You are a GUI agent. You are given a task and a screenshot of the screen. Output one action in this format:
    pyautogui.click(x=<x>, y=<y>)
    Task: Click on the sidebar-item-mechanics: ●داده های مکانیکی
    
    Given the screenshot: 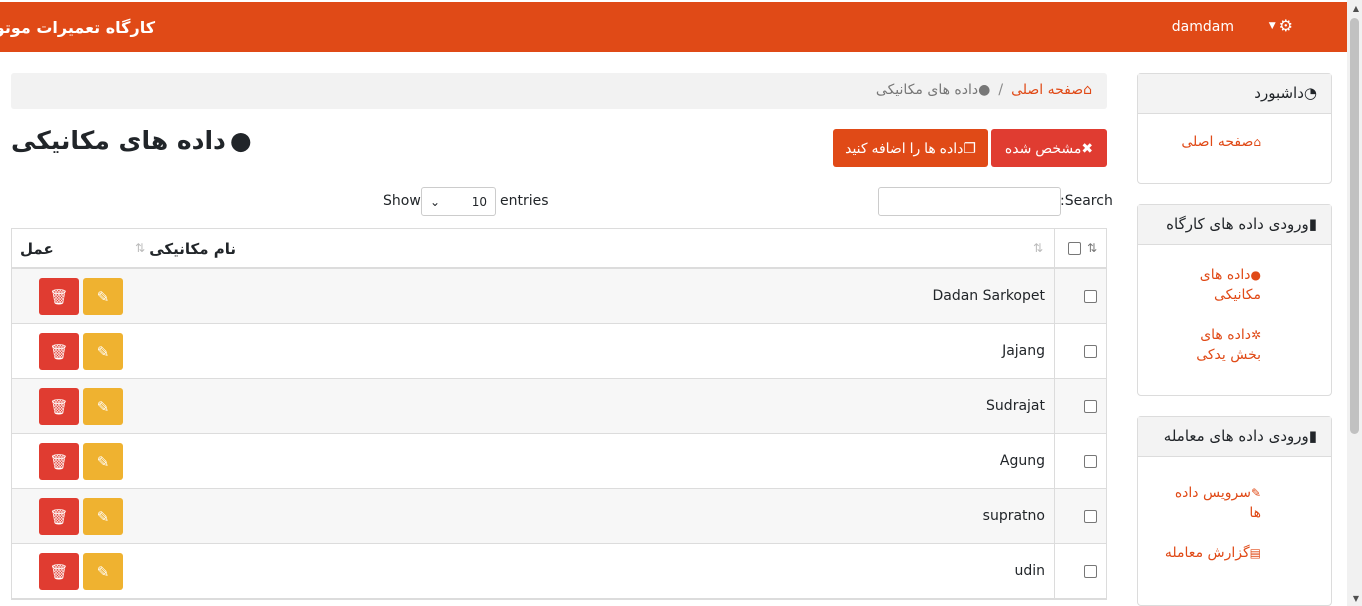 What is the action you would take?
    pyautogui.click(x=1226, y=285)
    